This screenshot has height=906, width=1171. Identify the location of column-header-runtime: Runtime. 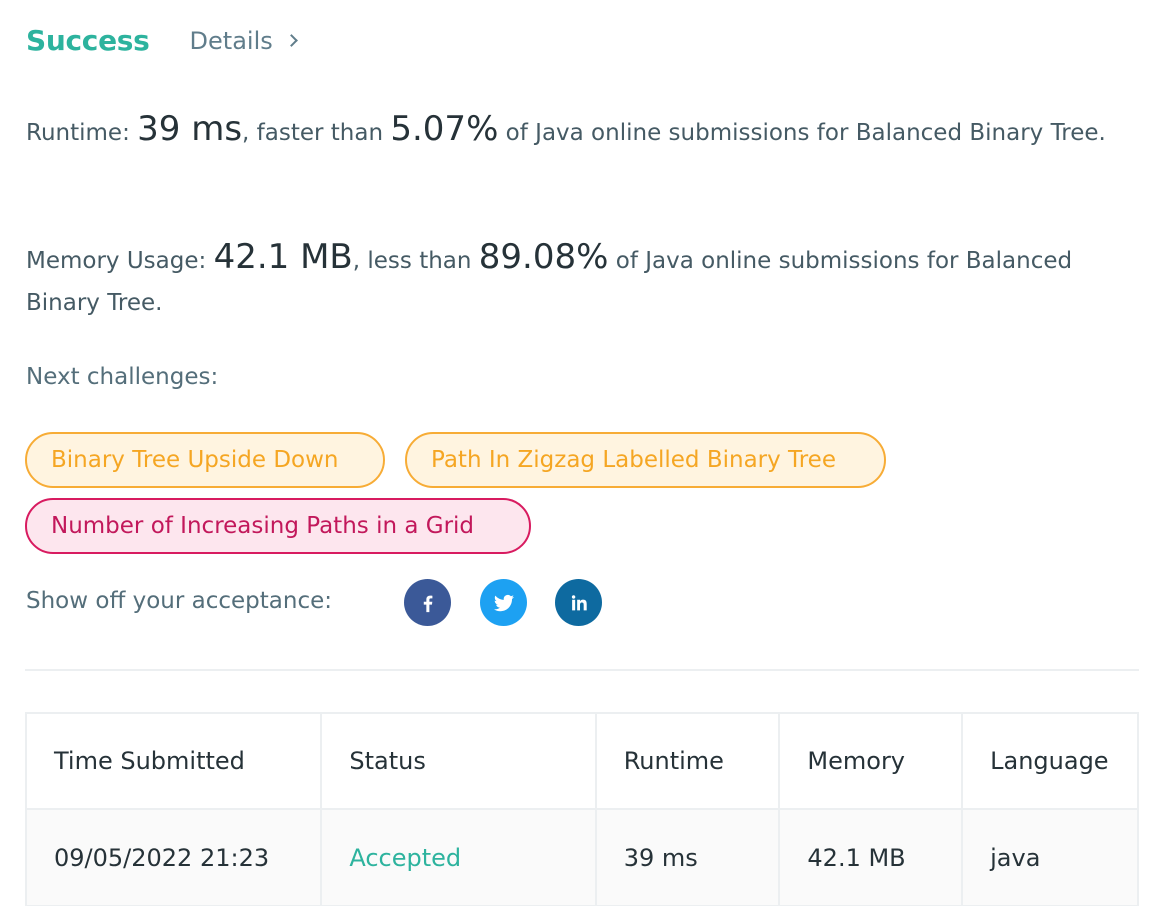
(687, 761).